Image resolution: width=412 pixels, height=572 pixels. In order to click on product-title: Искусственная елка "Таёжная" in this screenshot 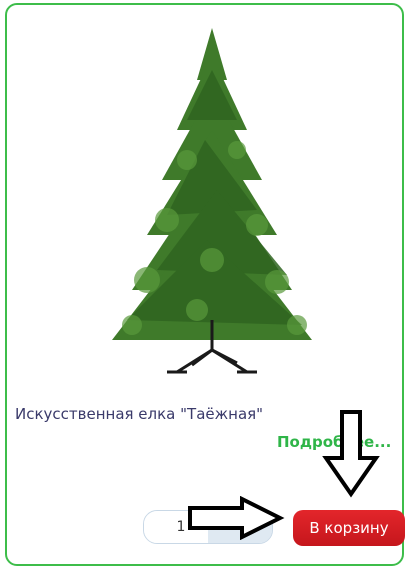, I will do `click(139, 414)`.